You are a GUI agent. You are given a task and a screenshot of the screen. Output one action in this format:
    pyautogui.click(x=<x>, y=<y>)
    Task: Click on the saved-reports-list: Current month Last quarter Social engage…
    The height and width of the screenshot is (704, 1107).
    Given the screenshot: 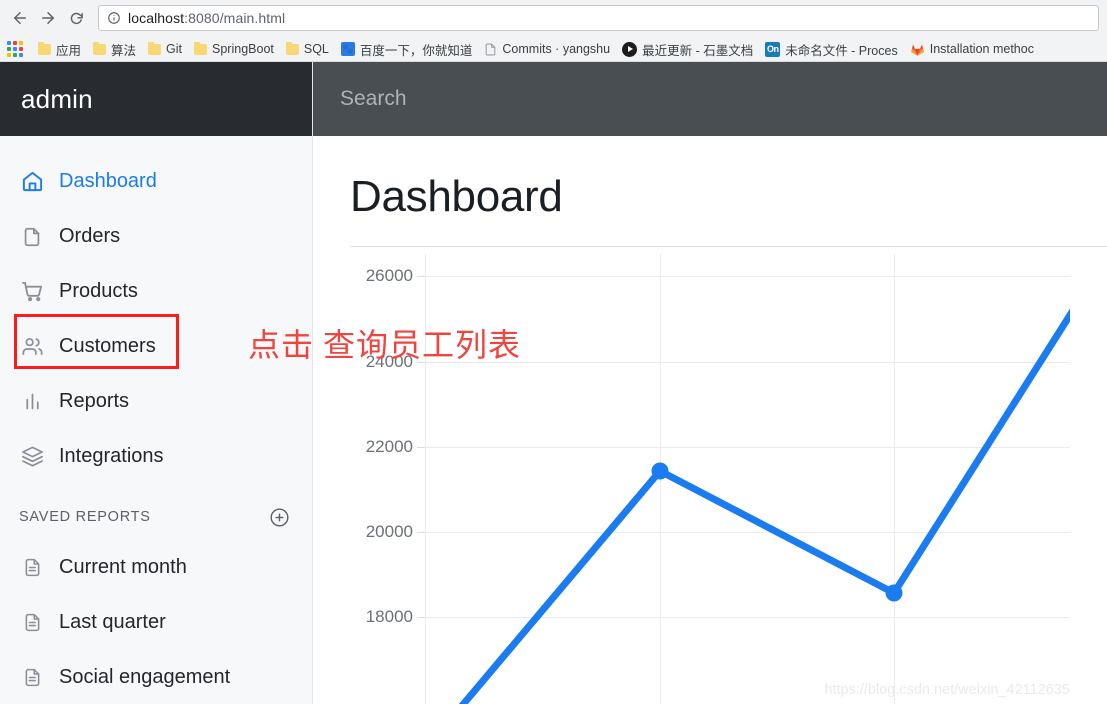 What is the action you would take?
    pyautogui.click(x=156, y=621)
    